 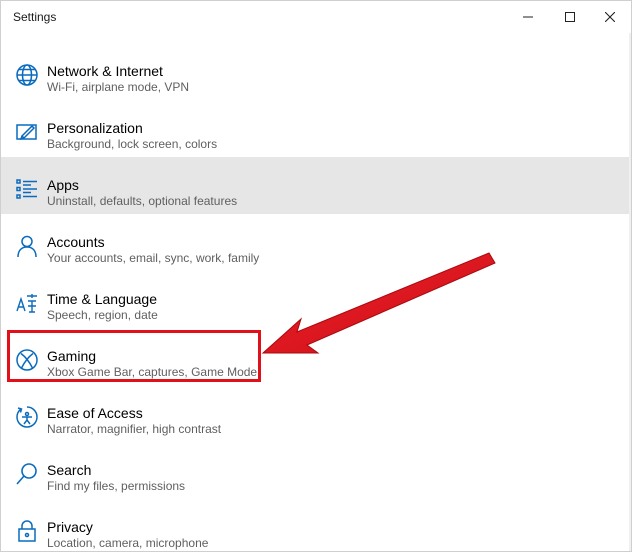 What do you see at coordinates (27, 417) in the screenshot?
I see `ease-of-access-icon` at bounding box center [27, 417].